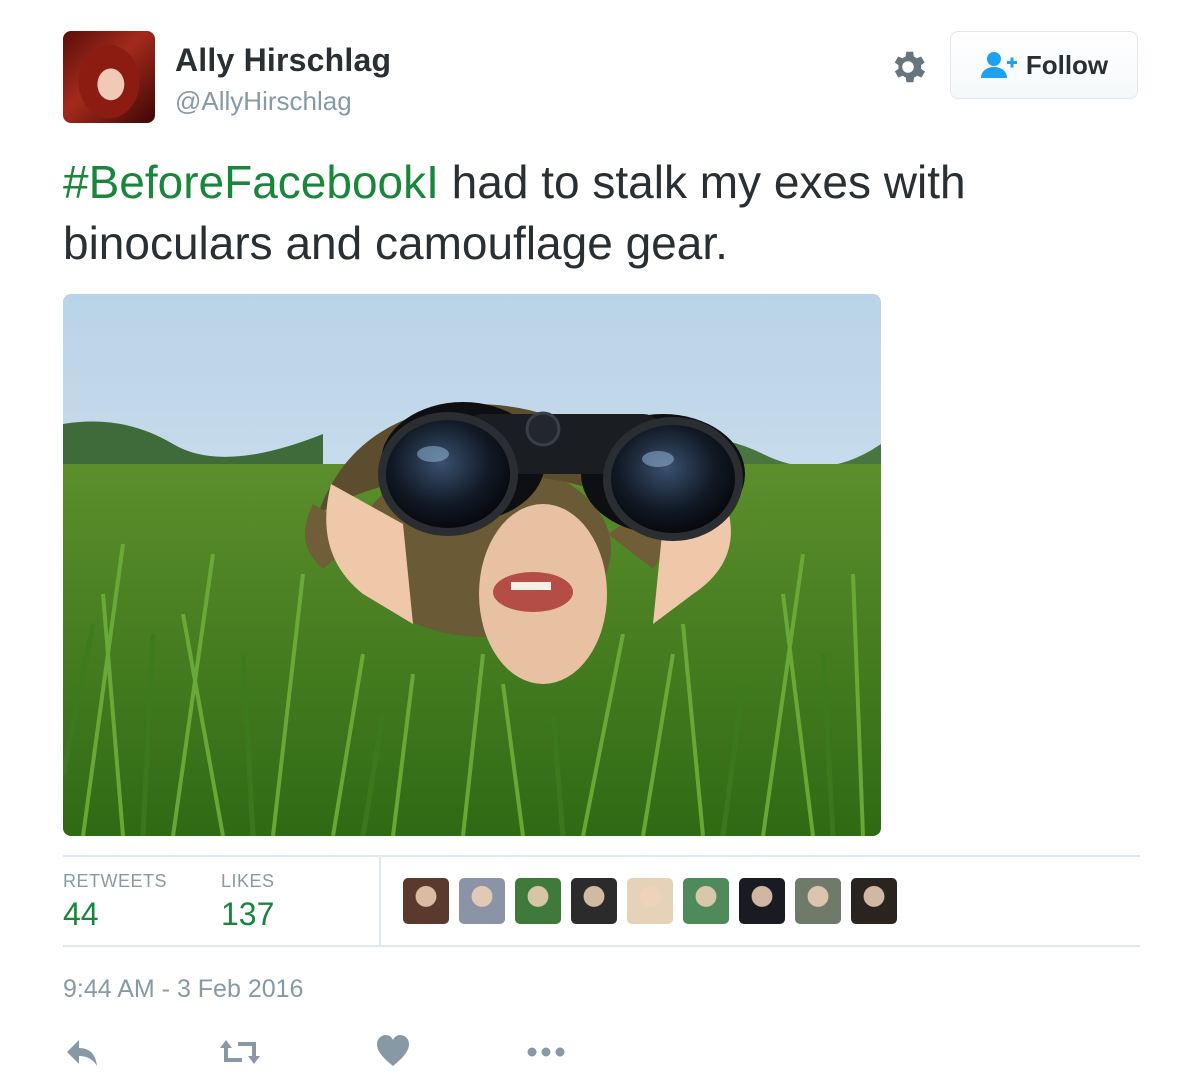  What do you see at coordinates (263, 101) in the screenshot?
I see `author-handle: @AllyHirschlag` at bounding box center [263, 101].